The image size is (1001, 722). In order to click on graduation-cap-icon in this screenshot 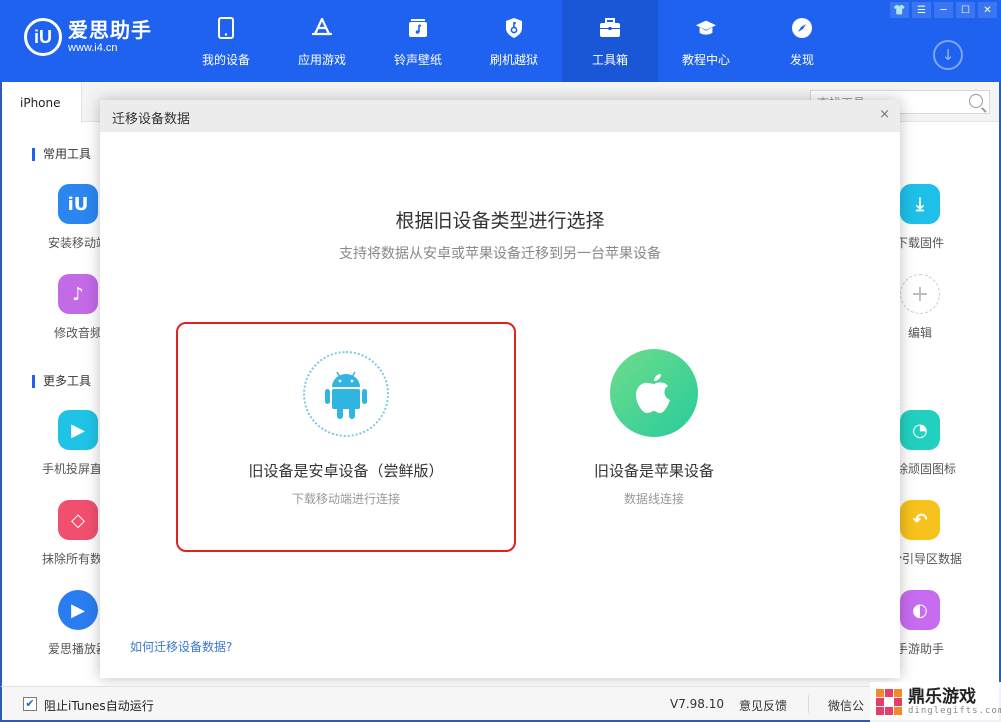, I will do `click(706, 28)`.